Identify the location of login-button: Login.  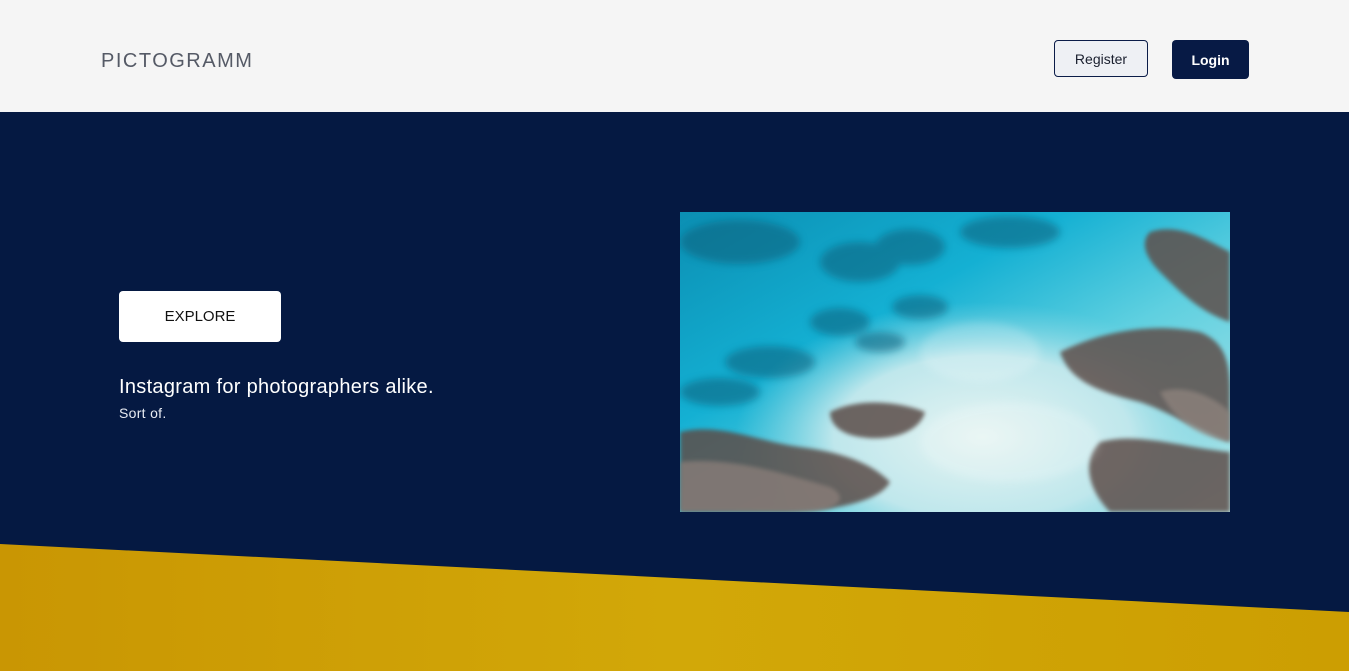
(1210, 59).